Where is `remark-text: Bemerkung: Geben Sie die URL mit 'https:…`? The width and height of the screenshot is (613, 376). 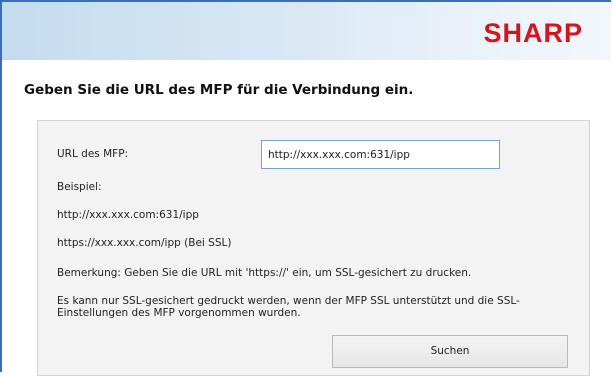 remark-text: Bemerkung: Geben Sie die URL mit 'https:… is located at coordinates (264, 273).